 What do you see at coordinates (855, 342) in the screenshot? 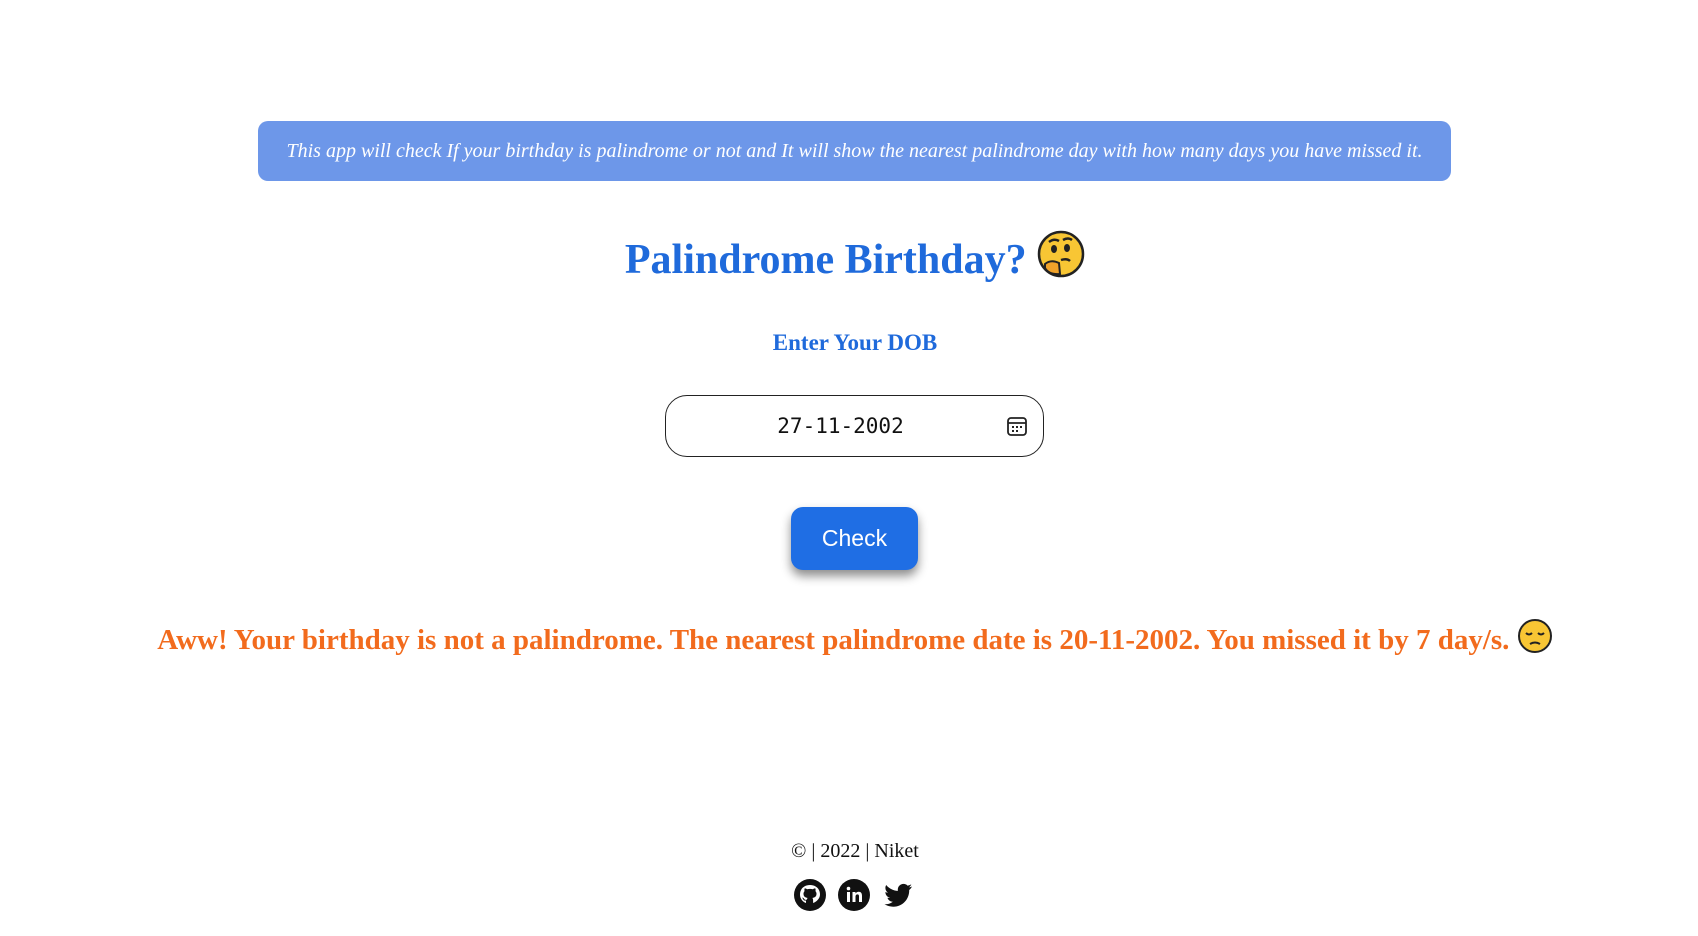
I see `dob-label: Enter Your DOB` at bounding box center [855, 342].